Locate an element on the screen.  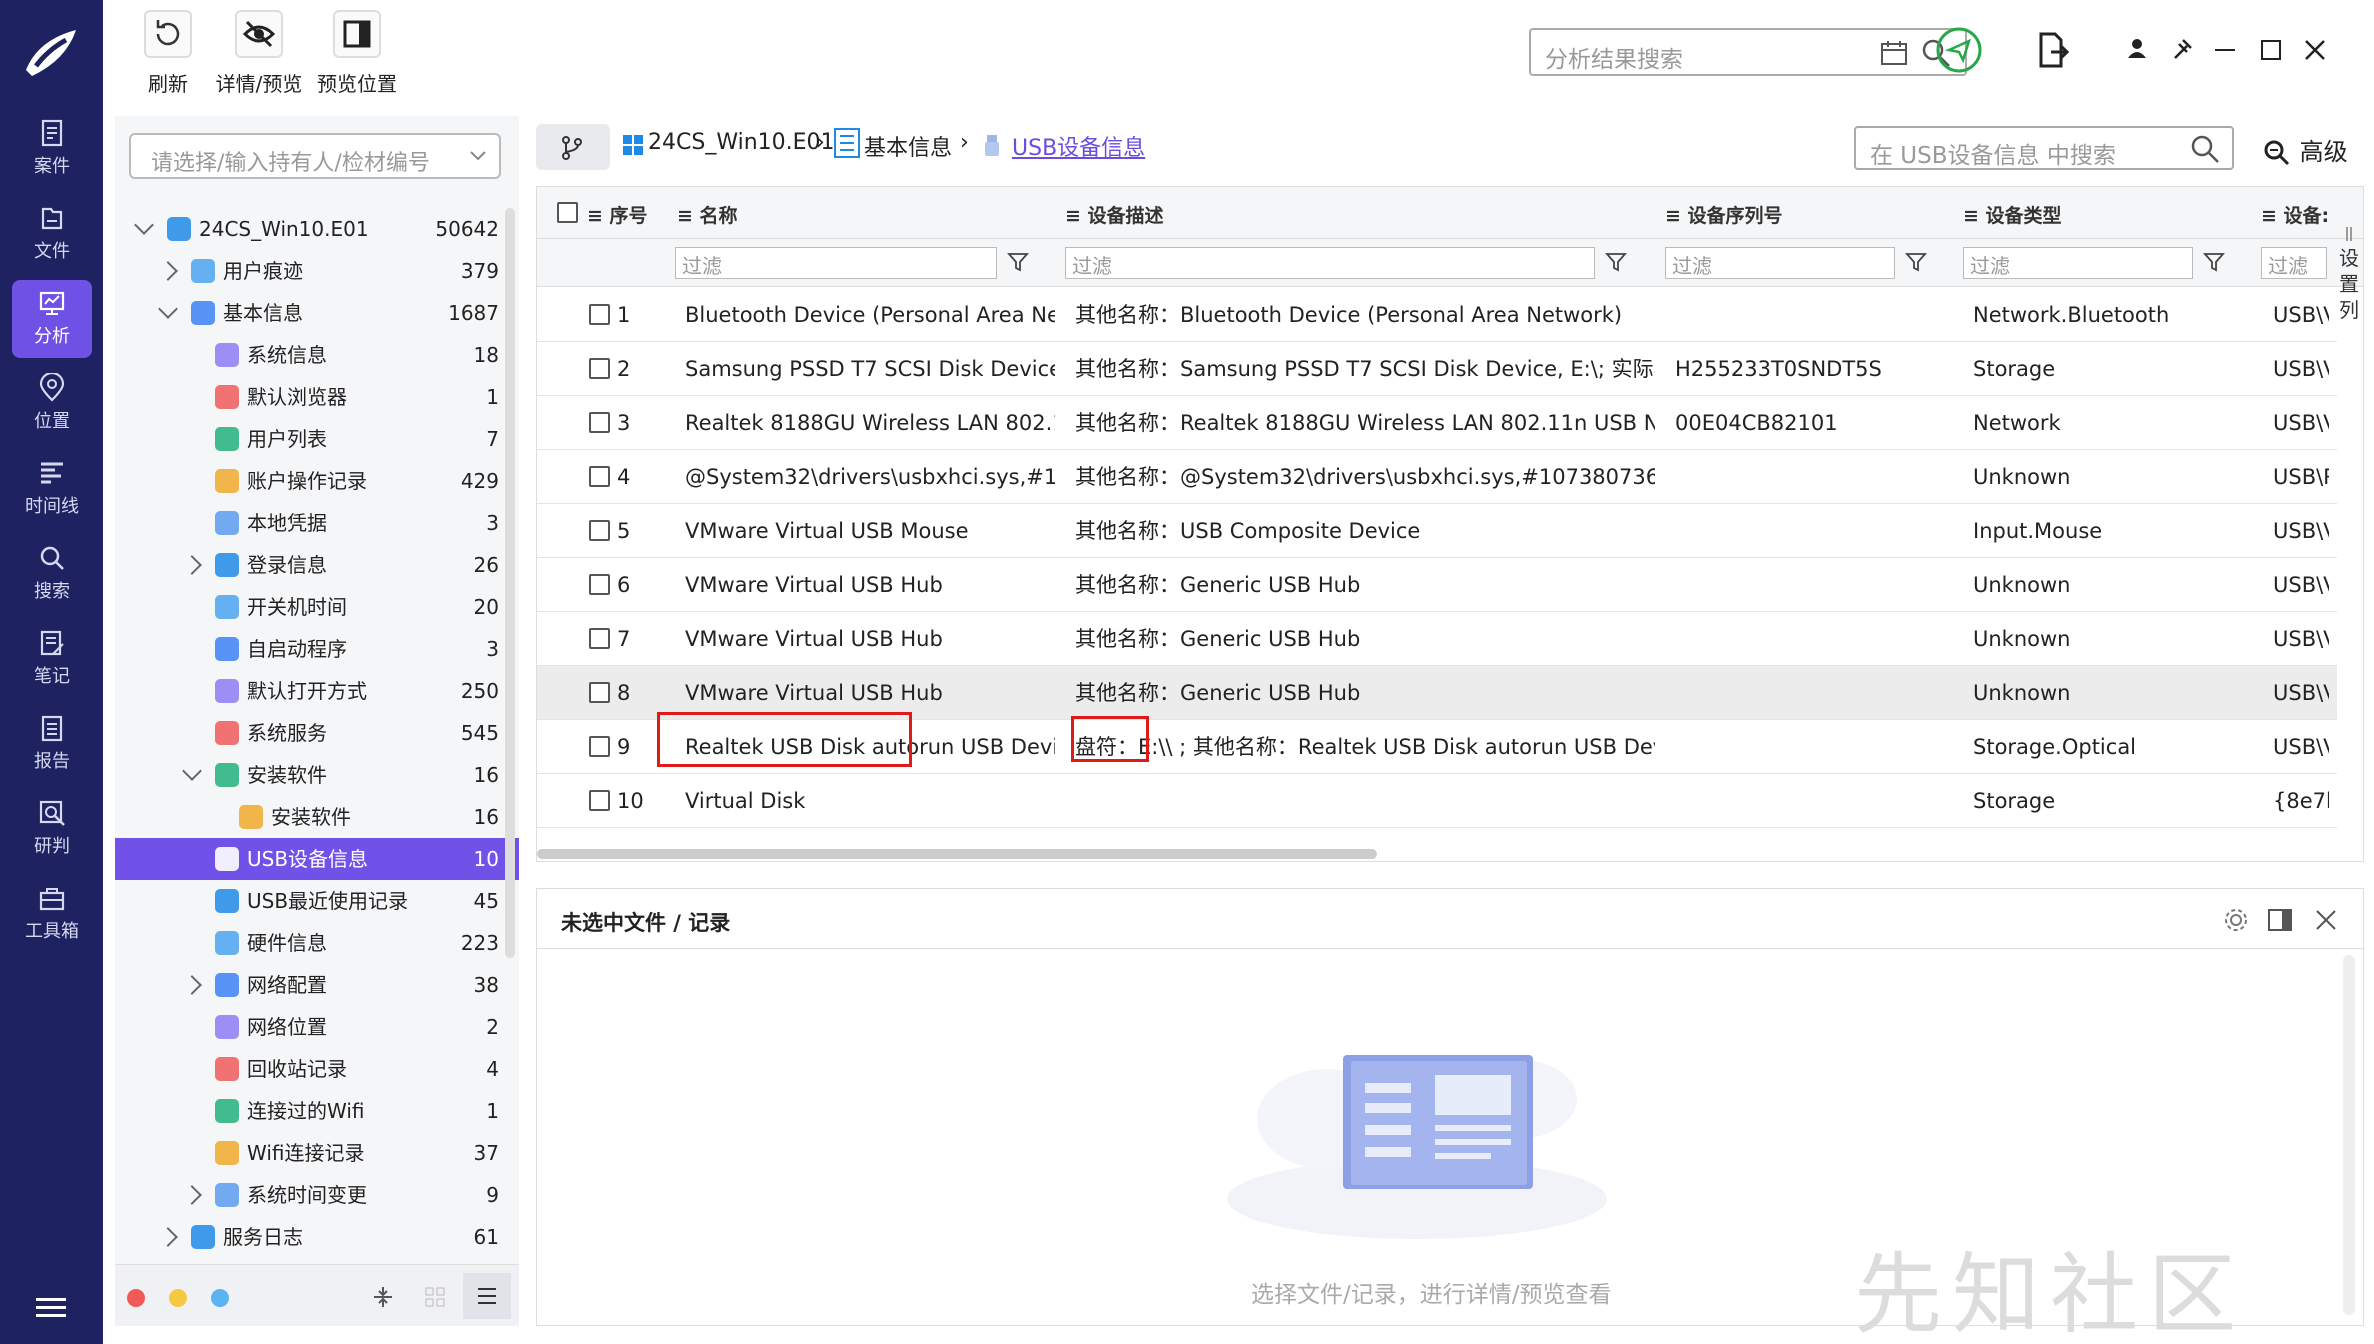
branch-button is located at coordinates (573, 147).